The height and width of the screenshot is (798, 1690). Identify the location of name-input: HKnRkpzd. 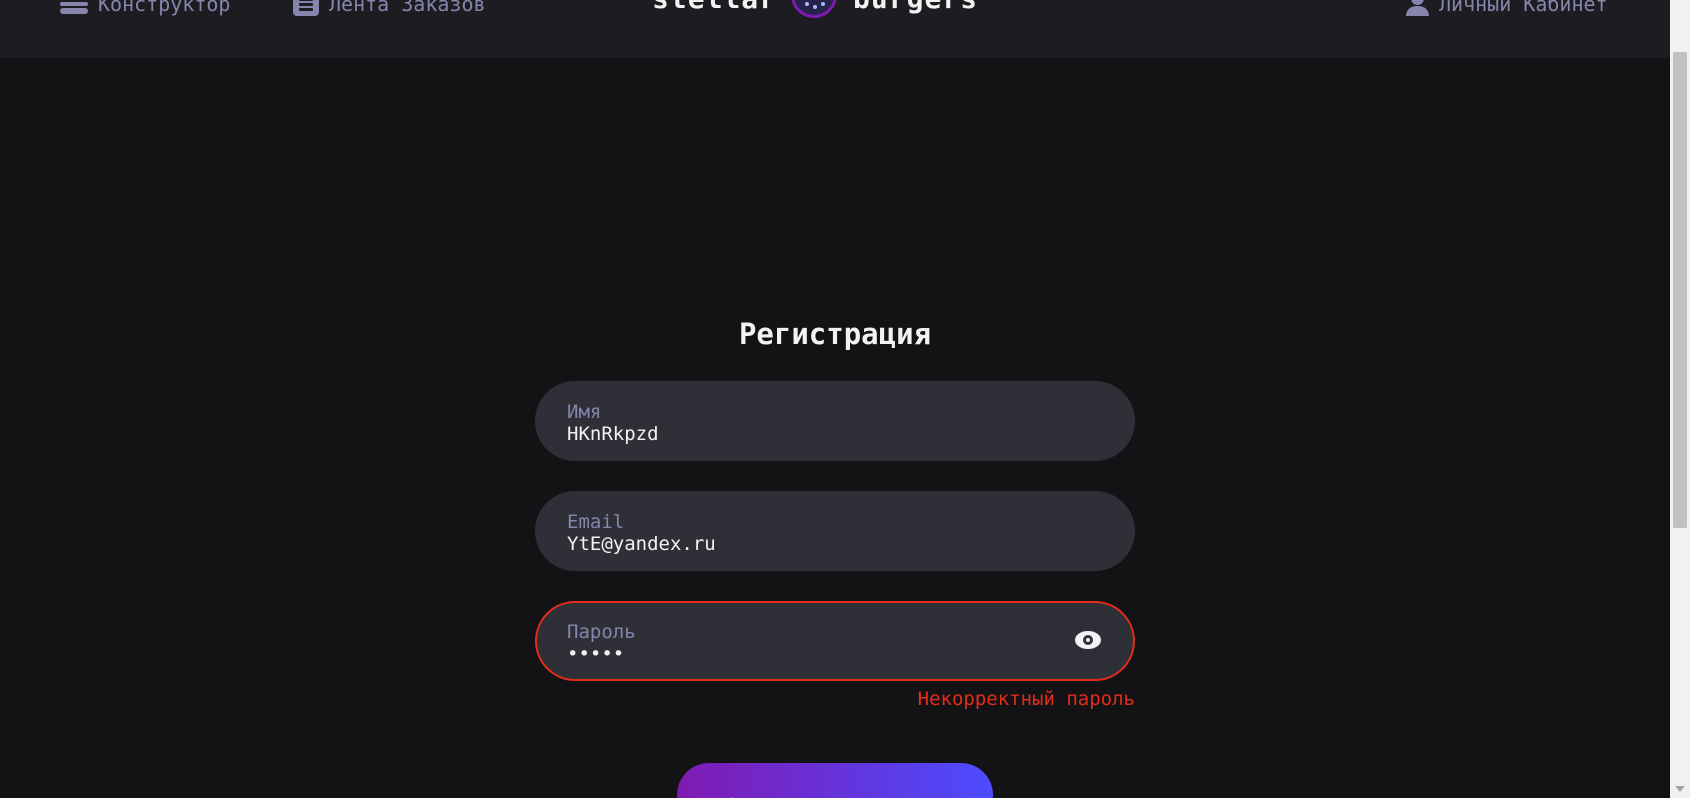
(613, 434).